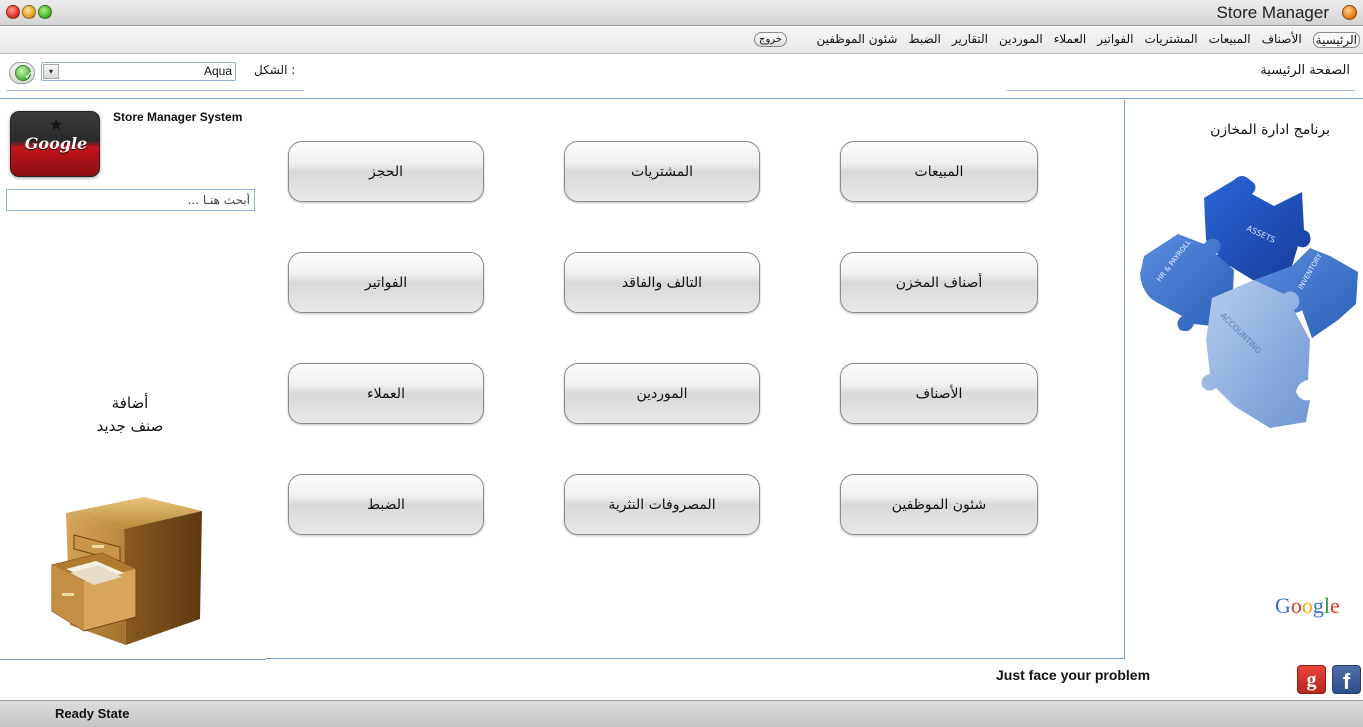 The width and height of the screenshot is (1363, 727). Describe the element at coordinates (924, 40) in the screenshot. I see `menu-item-settings: الضبط` at that location.